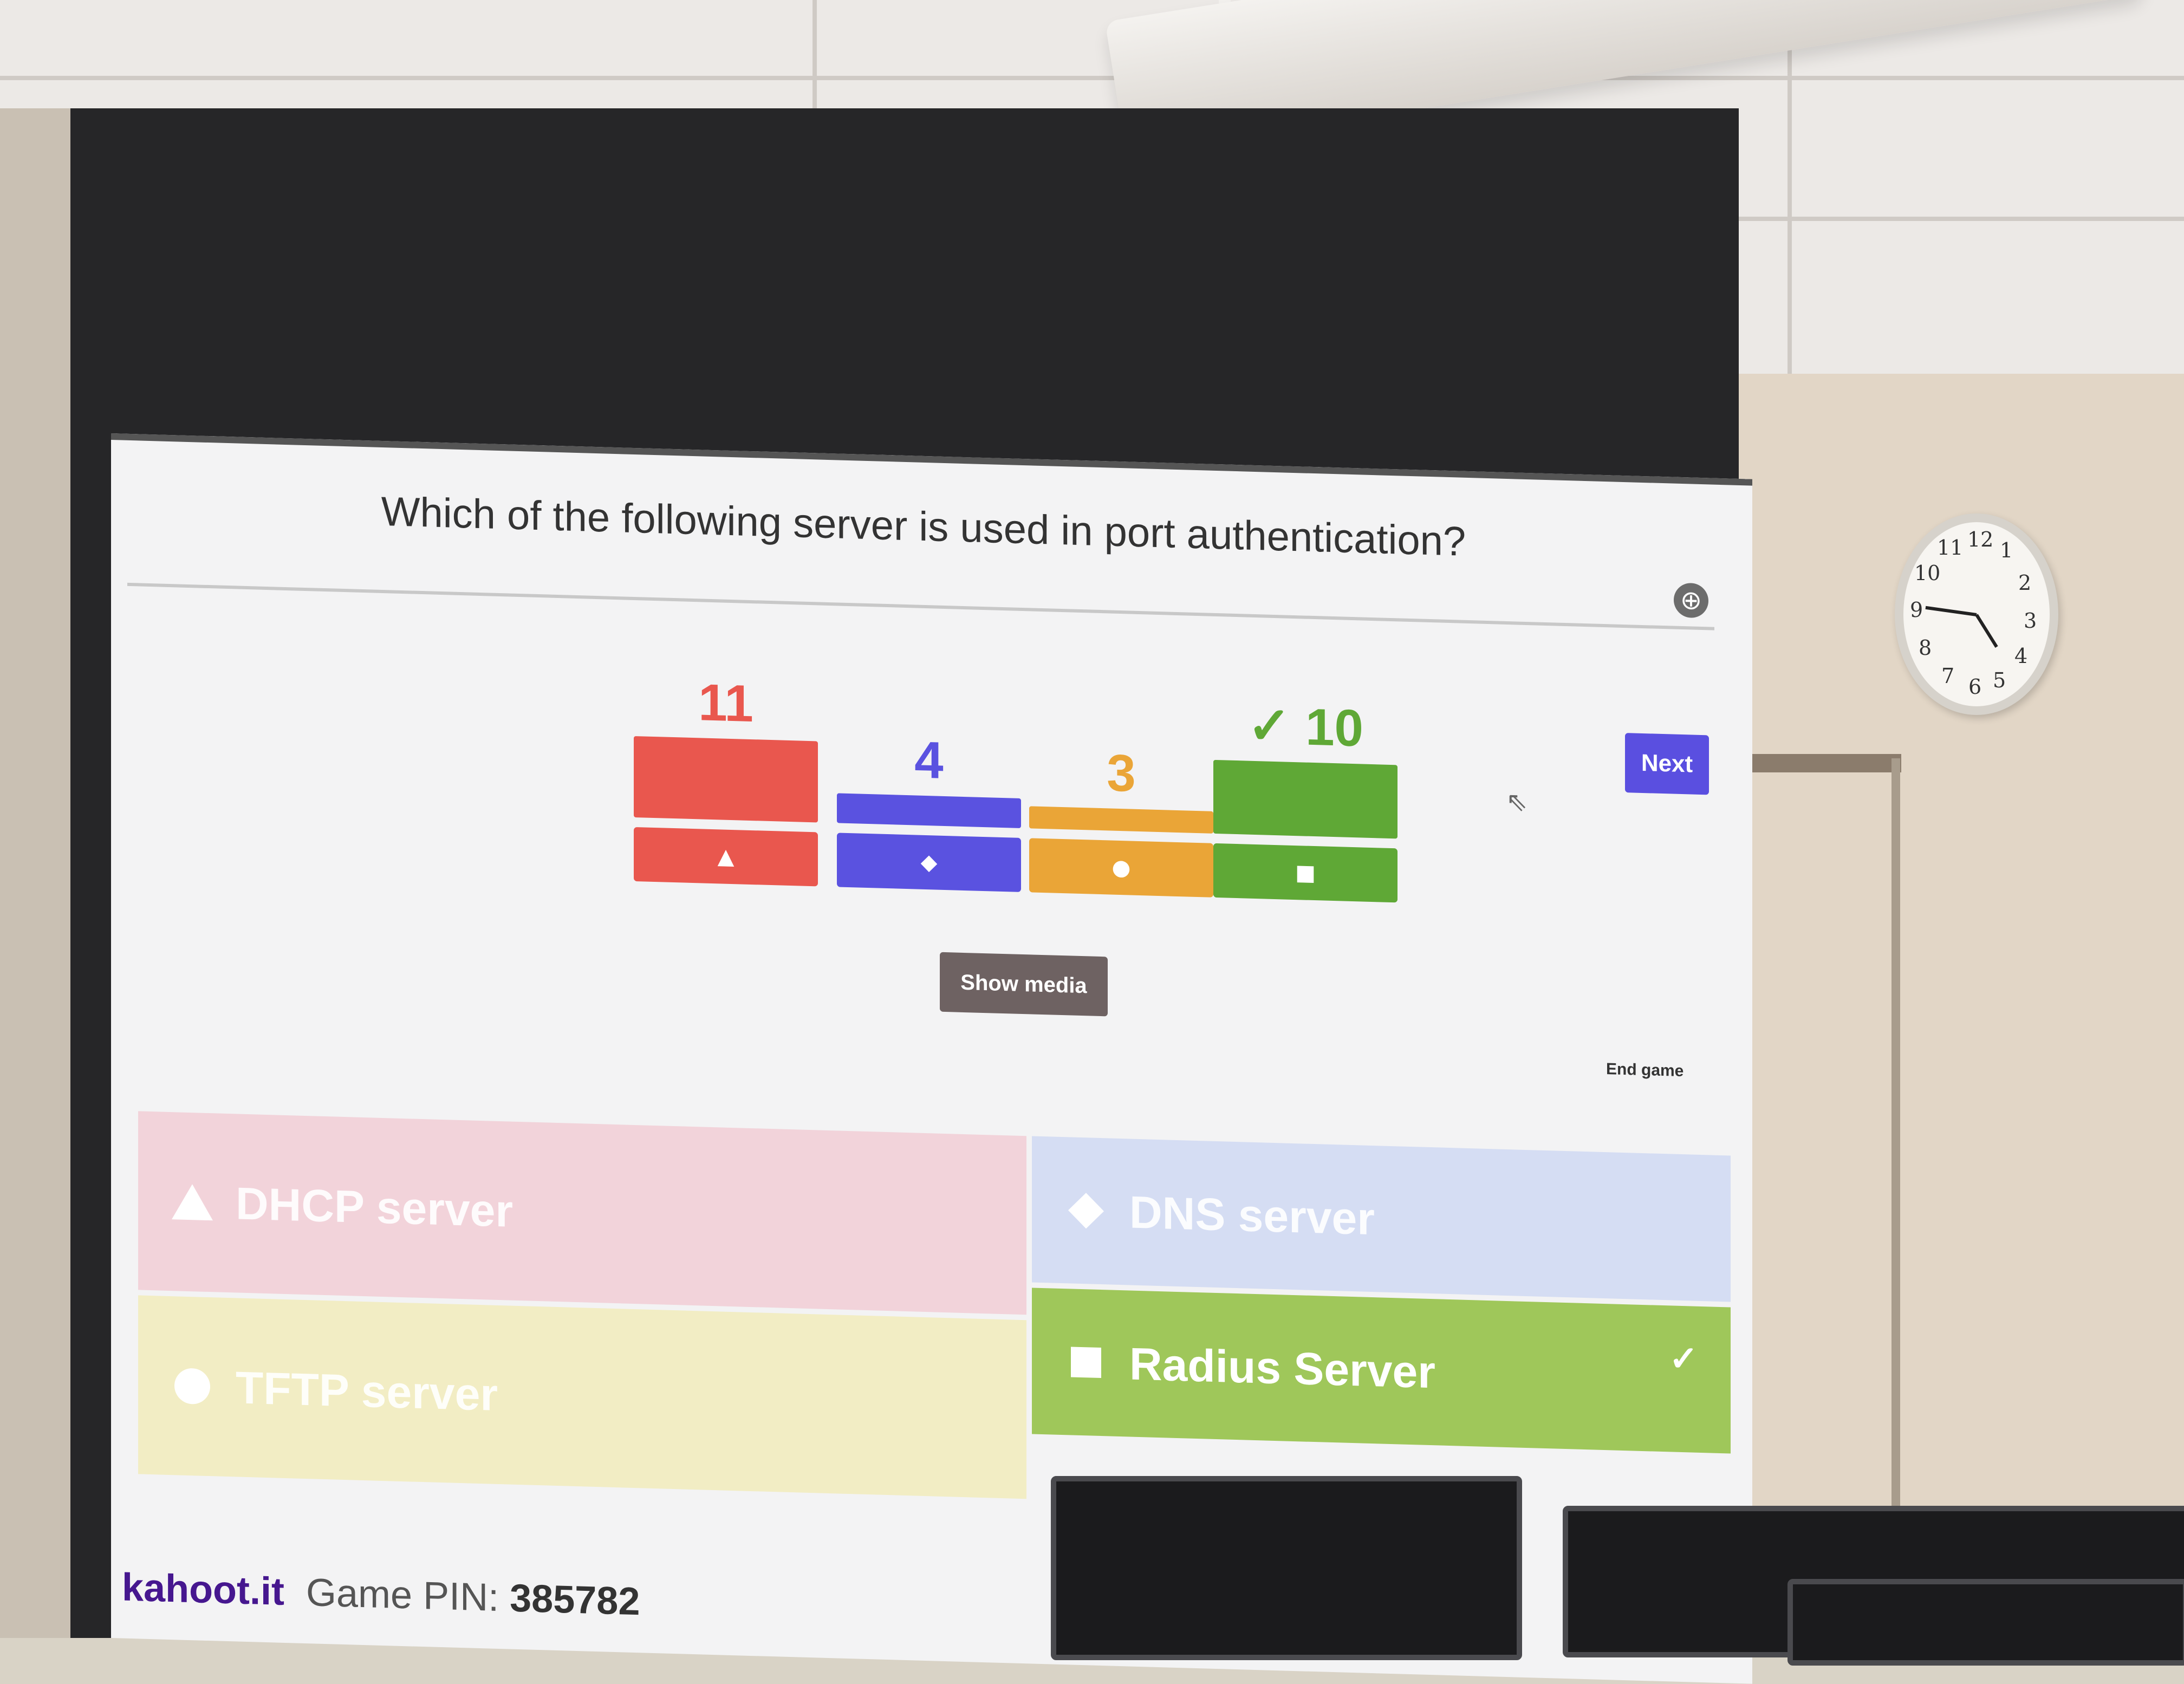  I want to click on diamond-icon: ◆, so click(929, 862).